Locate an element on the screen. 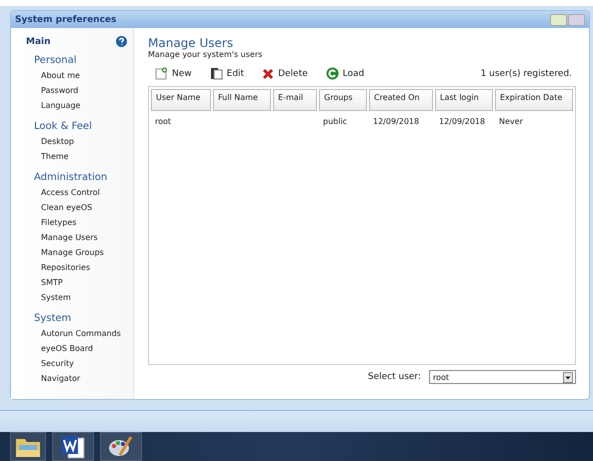 The image size is (593, 461). user-select: root is located at coordinates (502, 377).